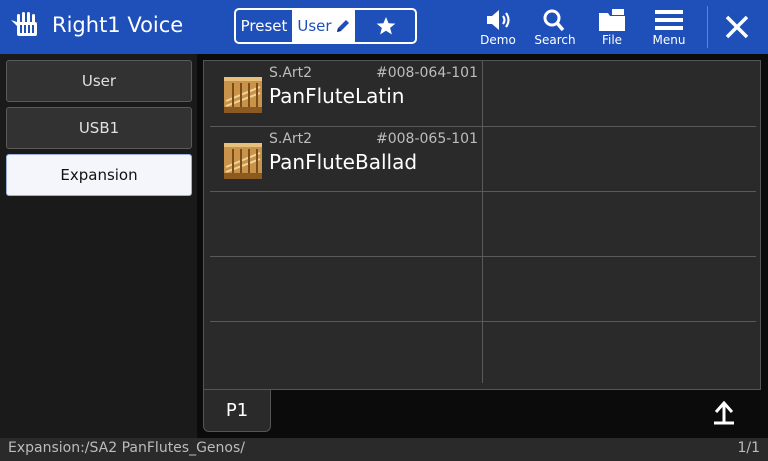 This screenshot has width=768, height=461. Describe the element at coordinates (118, 25) in the screenshot. I see `page-title: Right1 Voice` at that location.